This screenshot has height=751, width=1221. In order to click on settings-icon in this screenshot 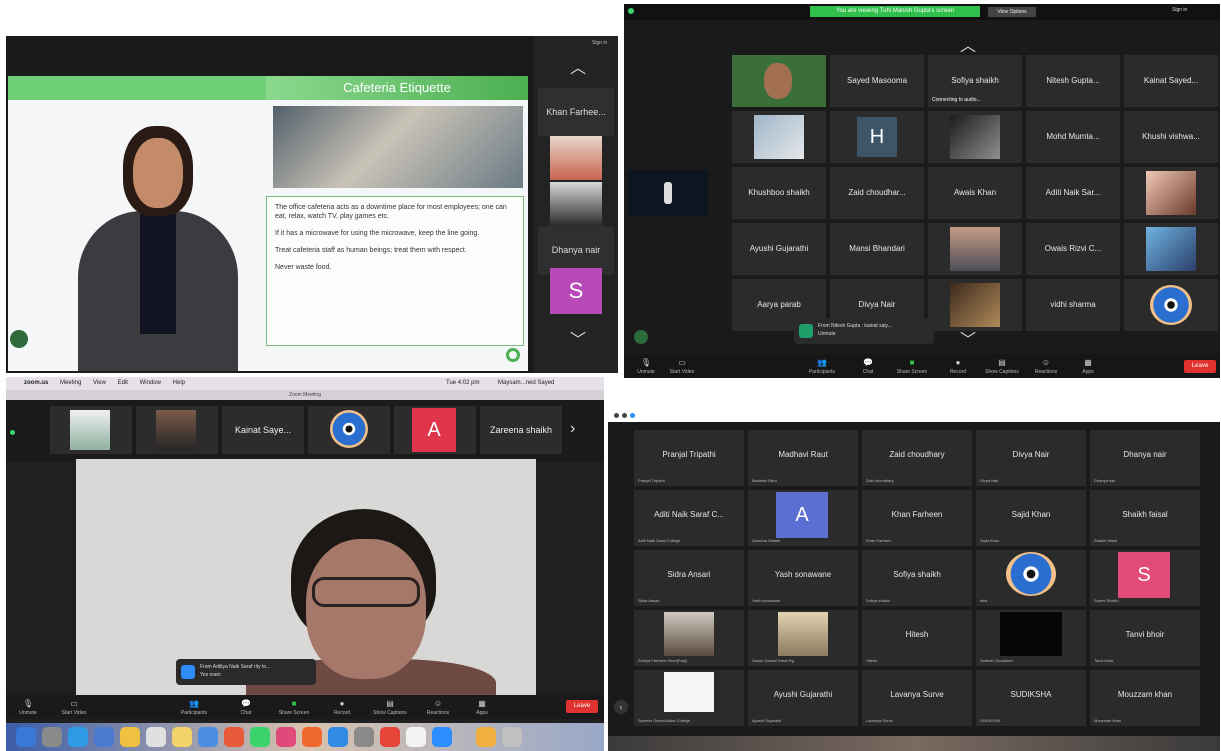, I will do `click(364, 737)`.